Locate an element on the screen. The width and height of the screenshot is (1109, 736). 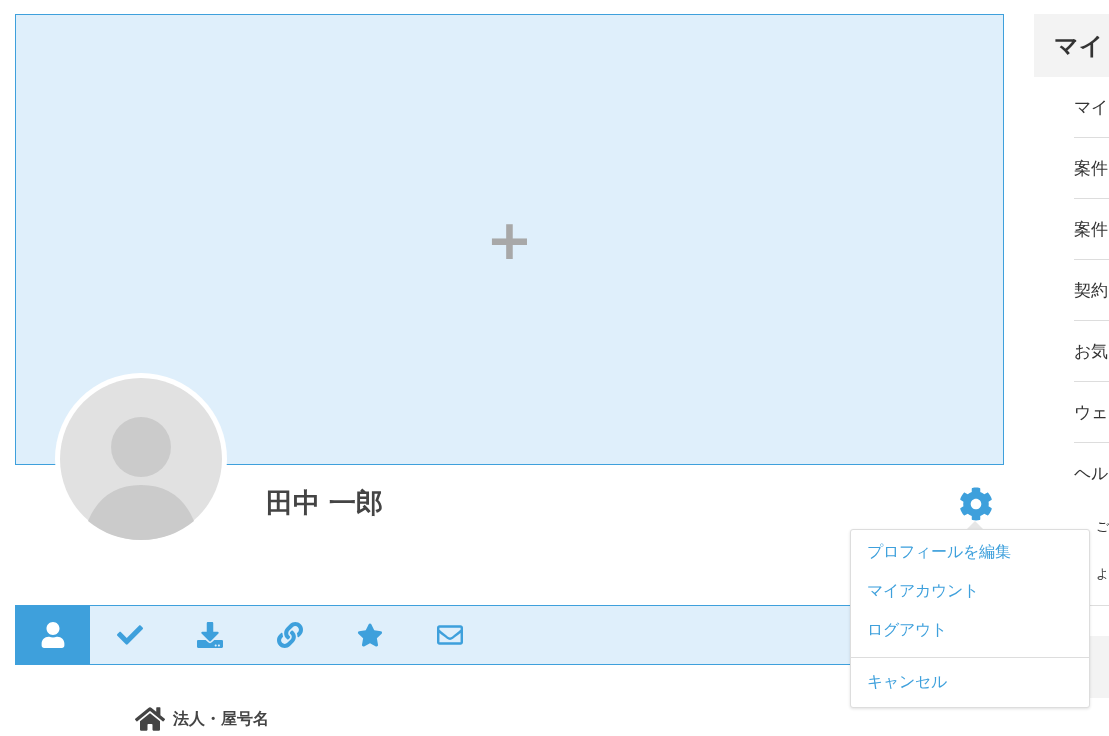
download-icon is located at coordinates (210, 635).